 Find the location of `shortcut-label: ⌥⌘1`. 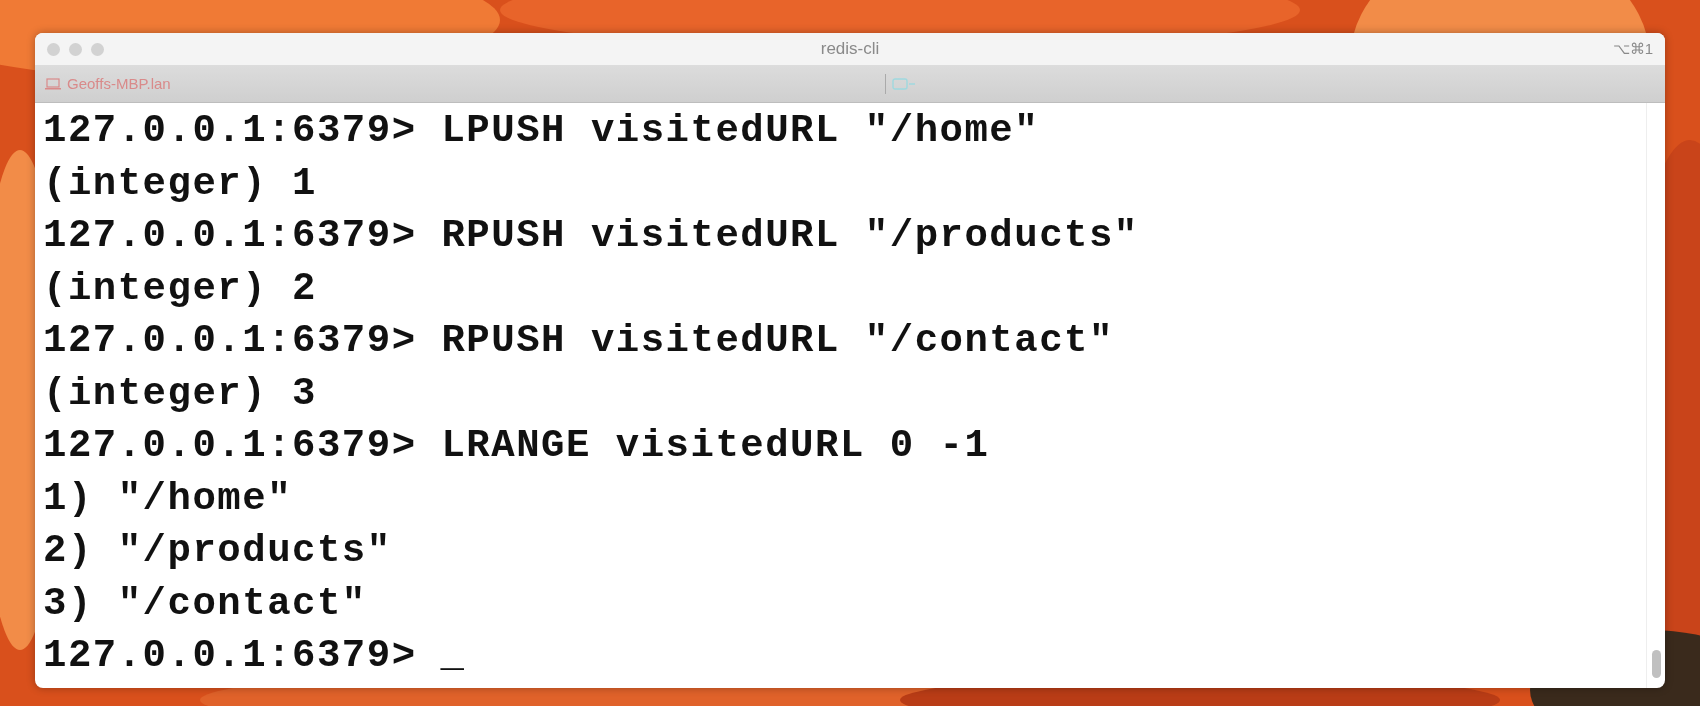

shortcut-label: ⌥⌘1 is located at coordinates (1632, 49).